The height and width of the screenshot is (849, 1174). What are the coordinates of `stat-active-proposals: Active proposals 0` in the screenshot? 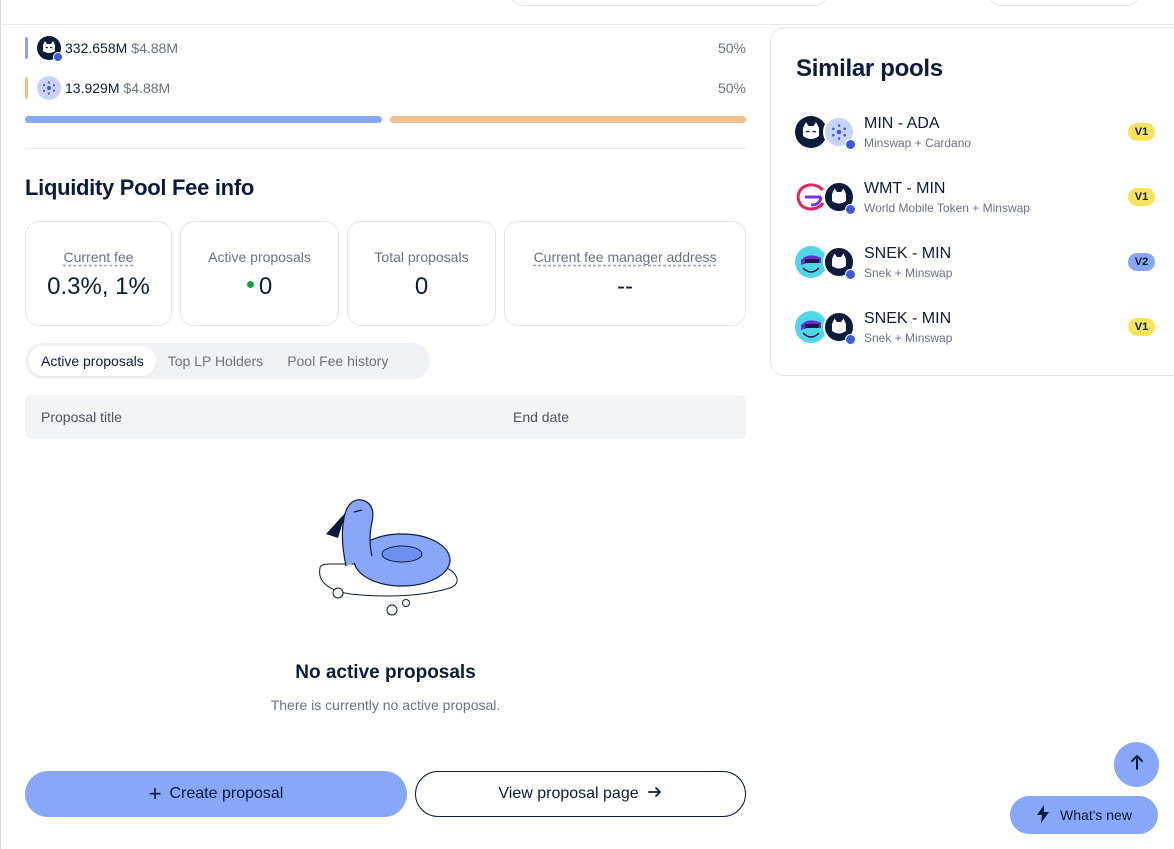 It's located at (259, 273).